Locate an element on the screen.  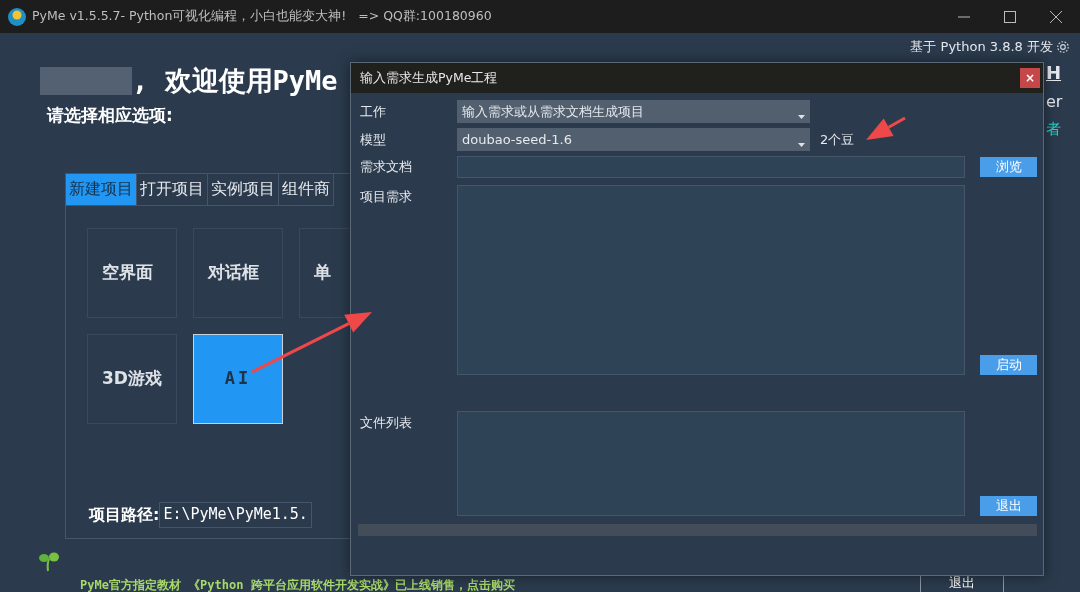
cost-label: 2个豆 is located at coordinates (837, 139).